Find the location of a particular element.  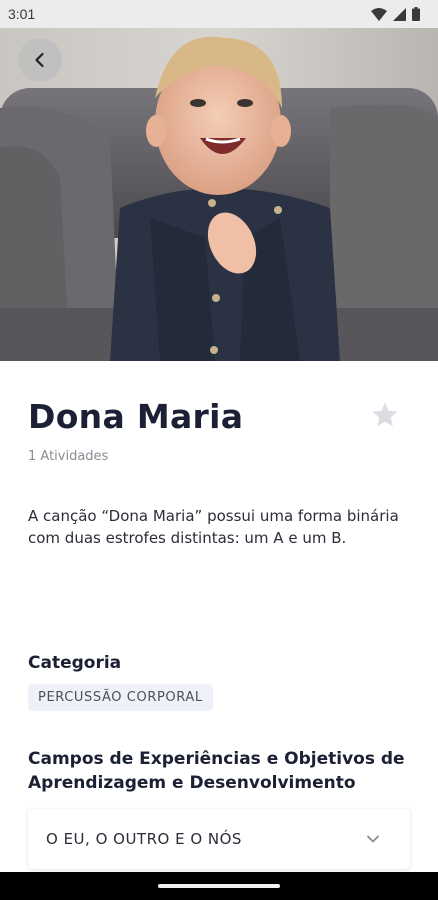

status-icons is located at coordinates (395, 14).